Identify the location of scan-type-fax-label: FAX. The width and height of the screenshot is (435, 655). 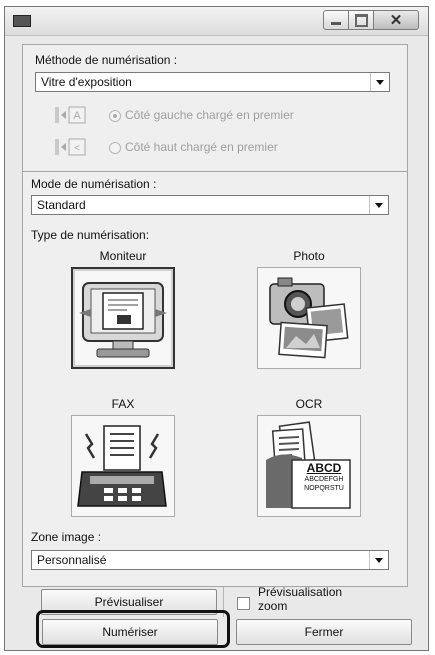
(123, 404).